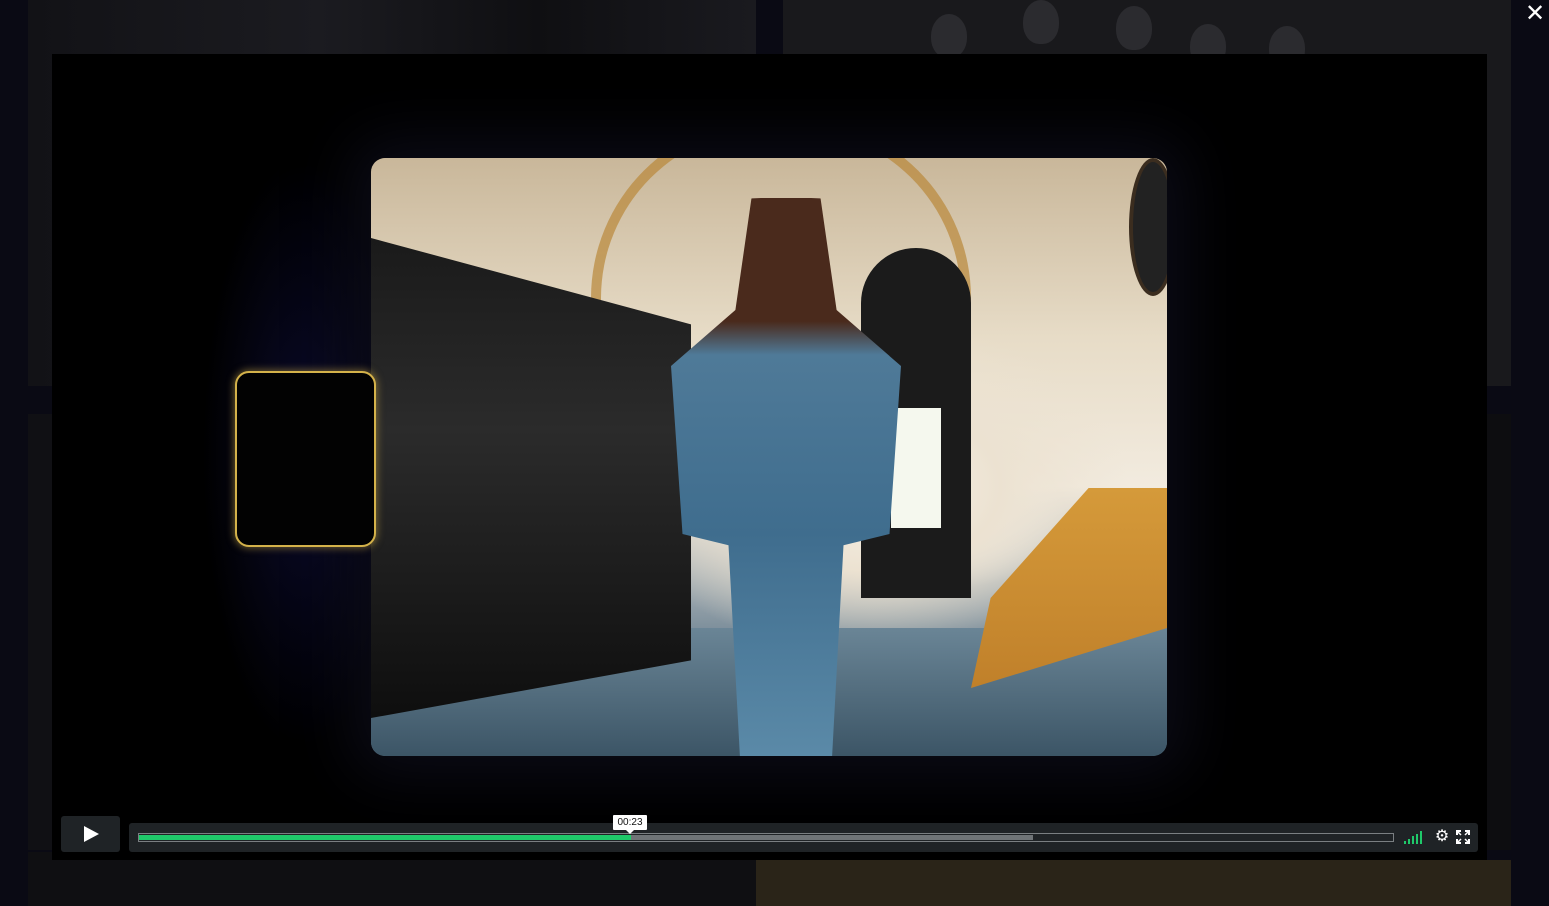  Describe the element at coordinates (766, 837) in the screenshot. I see `progress-track` at that location.